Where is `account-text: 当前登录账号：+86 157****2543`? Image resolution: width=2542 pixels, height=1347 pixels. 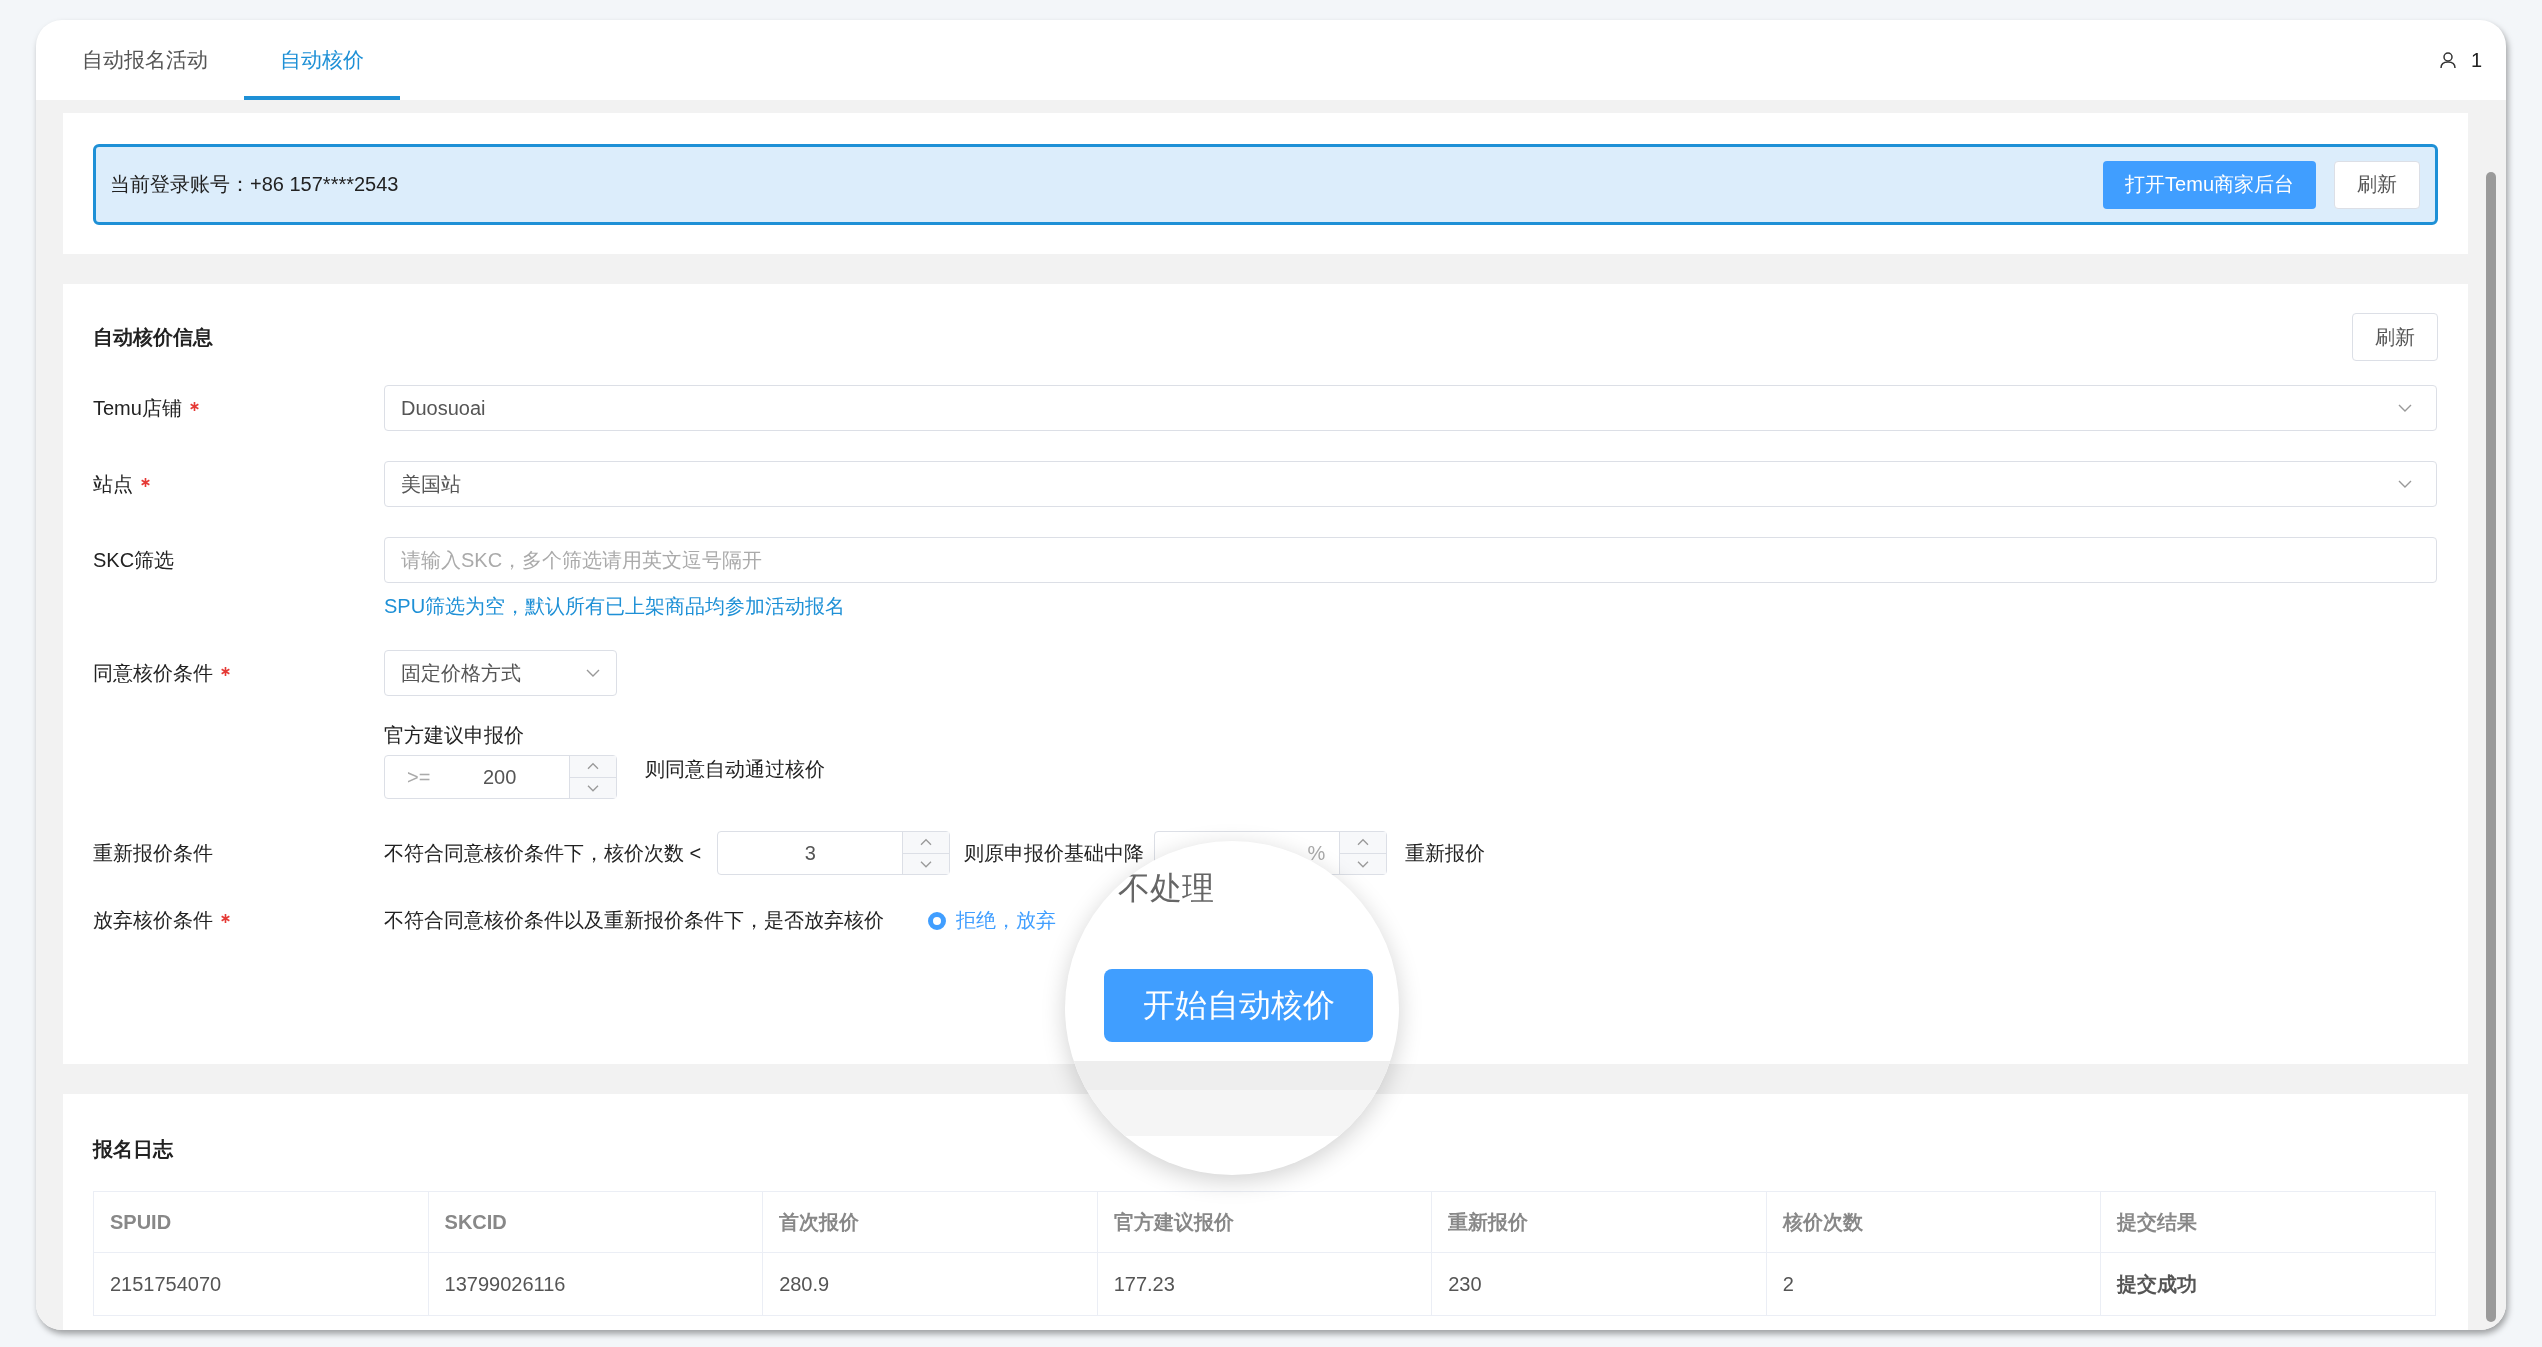 account-text: 当前登录账号：+86 157****2543 is located at coordinates (254, 184).